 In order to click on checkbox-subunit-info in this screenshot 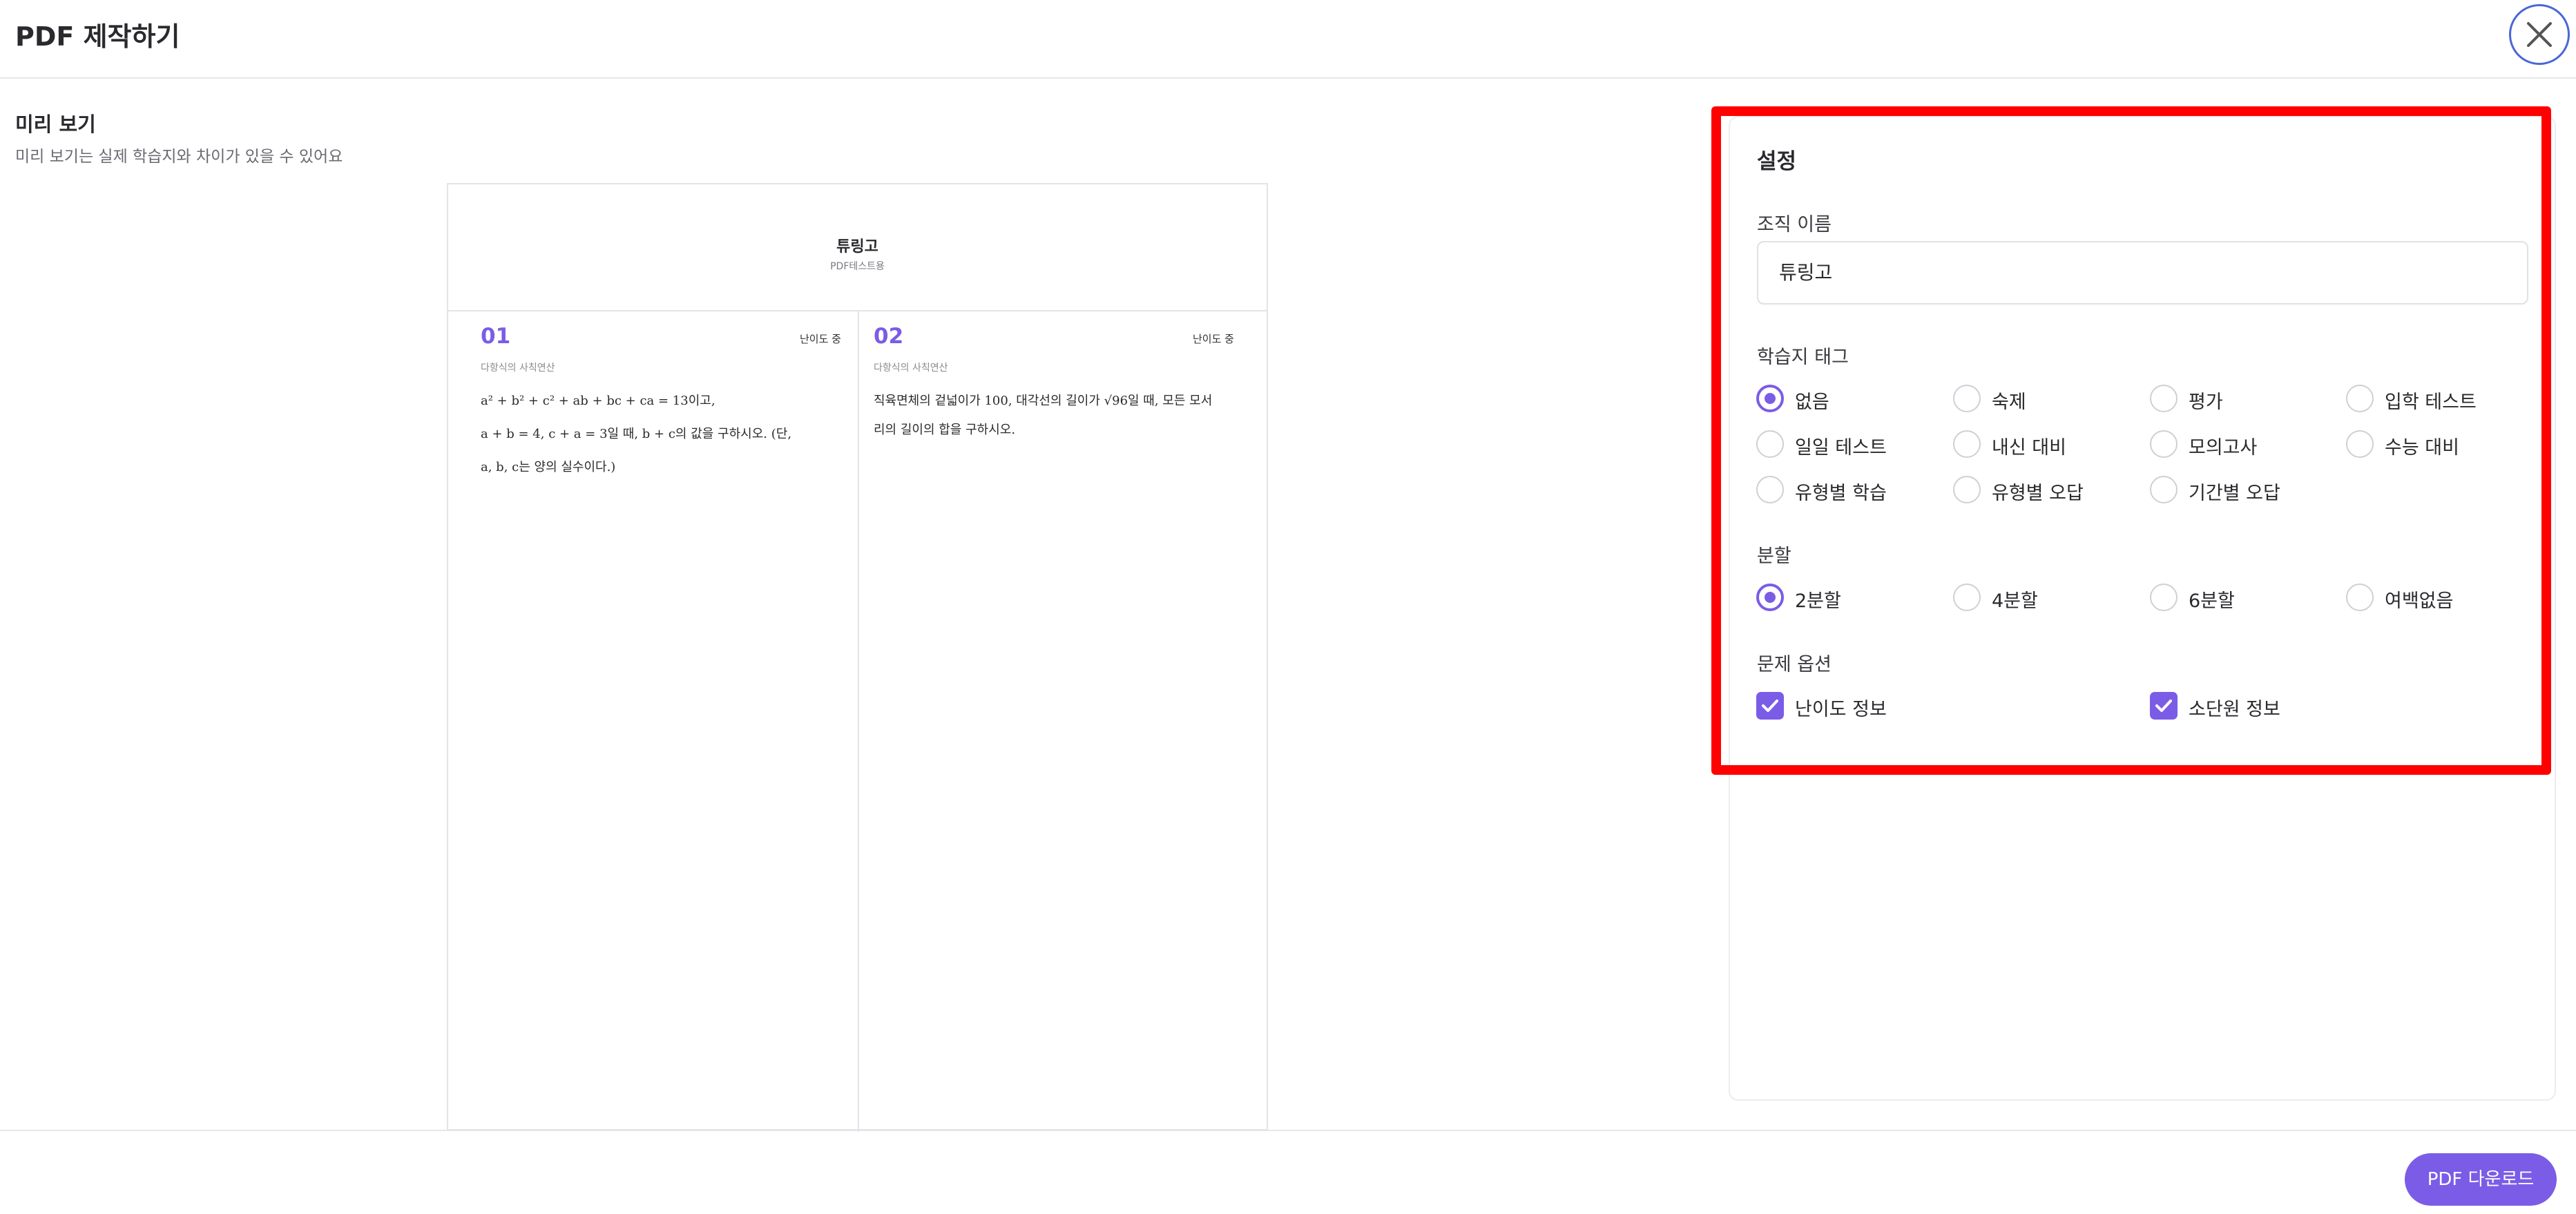, I will do `click(2164, 706)`.